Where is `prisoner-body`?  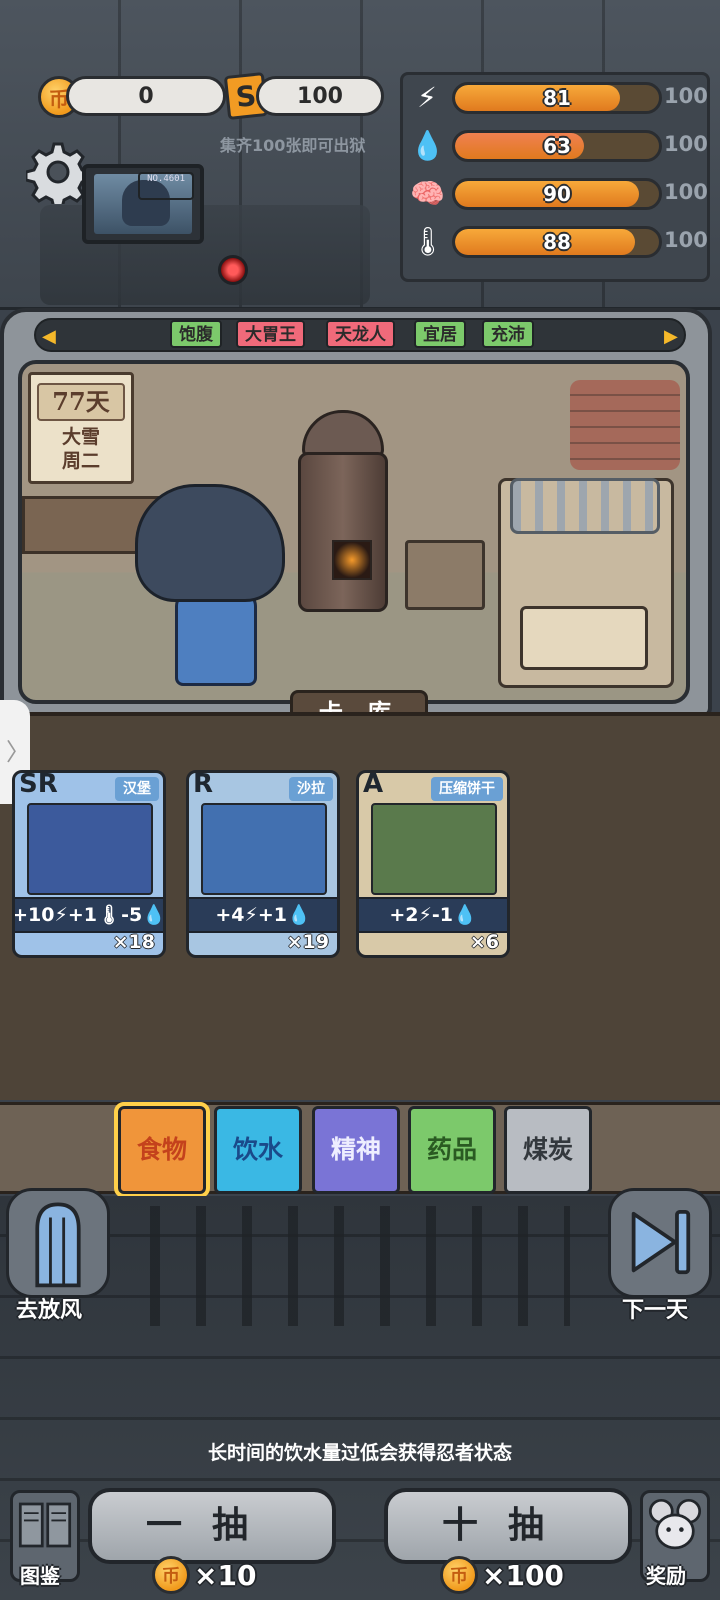
prisoner-body is located at coordinates (216, 639).